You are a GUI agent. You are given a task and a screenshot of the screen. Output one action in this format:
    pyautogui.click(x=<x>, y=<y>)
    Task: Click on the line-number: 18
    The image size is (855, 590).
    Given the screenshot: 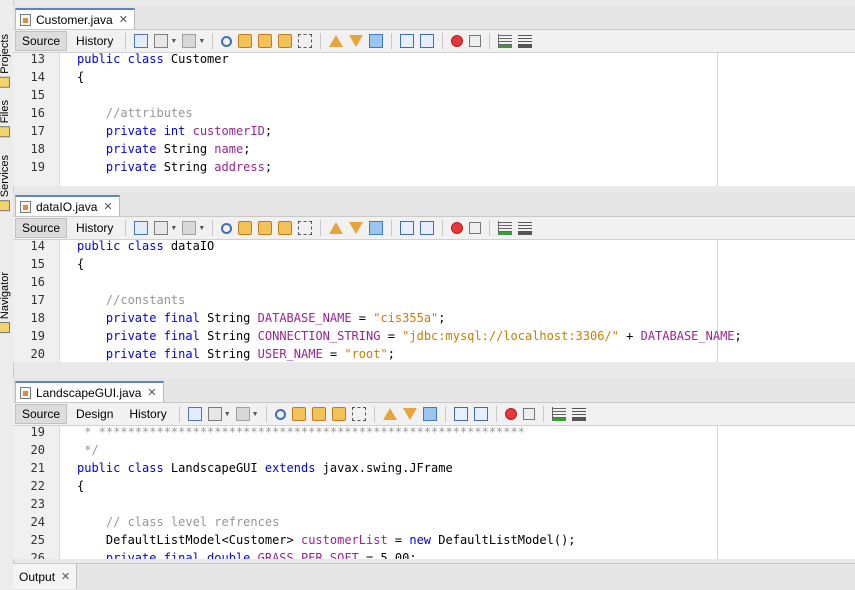 What is the action you would take?
    pyautogui.click(x=37, y=318)
    